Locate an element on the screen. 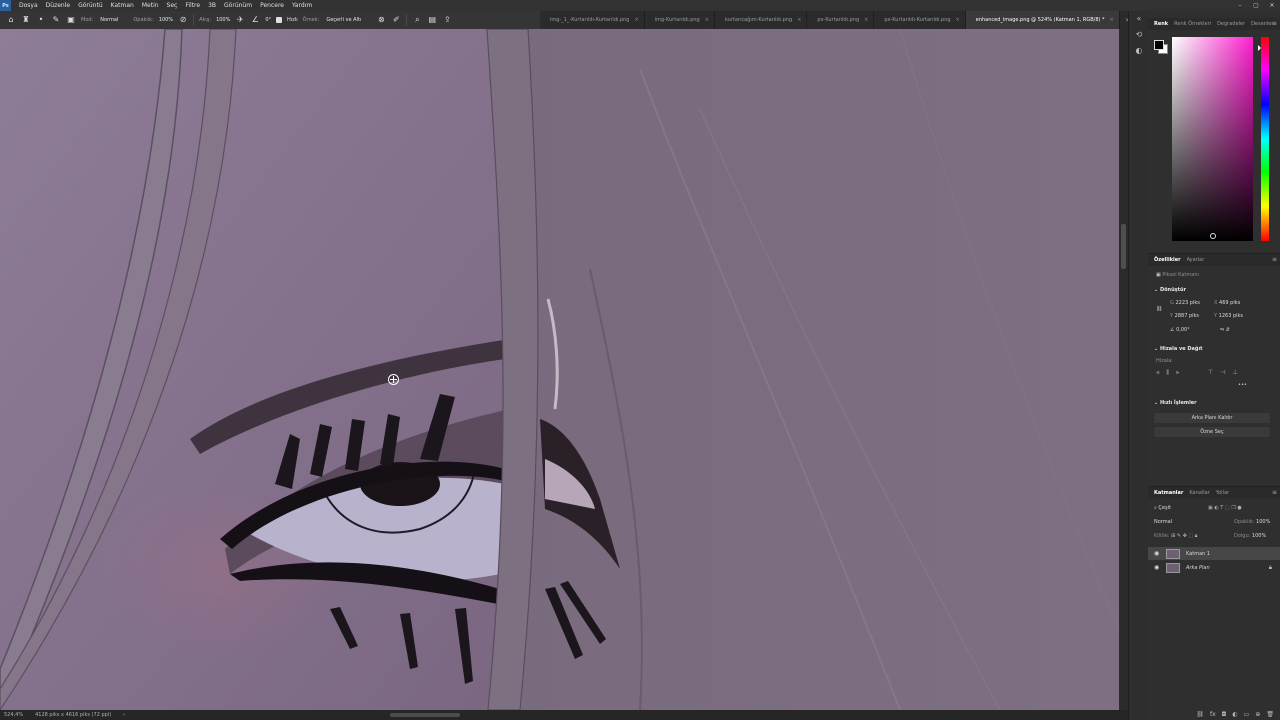 Image resolution: width=1280 pixels, height=720 pixels. menu-help: Yardım is located at coordinates (302, 5).